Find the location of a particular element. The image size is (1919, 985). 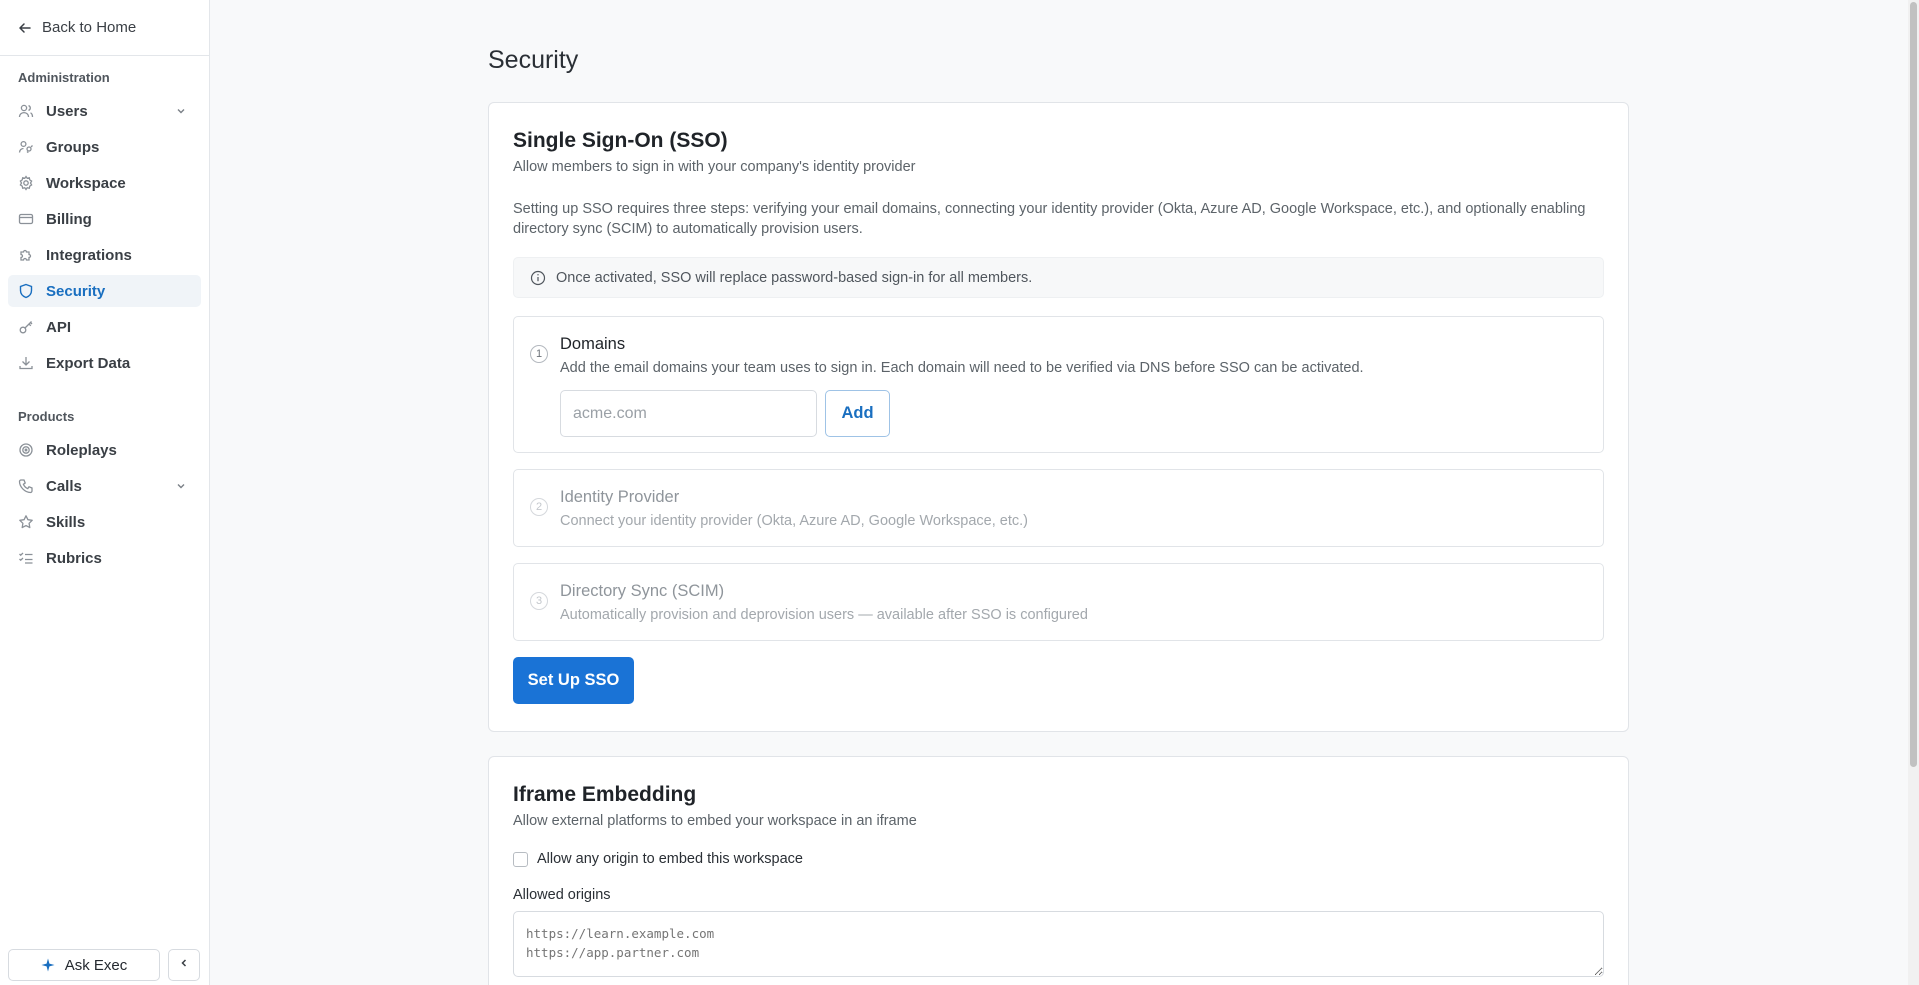

allow-any-origin-checkbox is located at coordinates (520, 859).